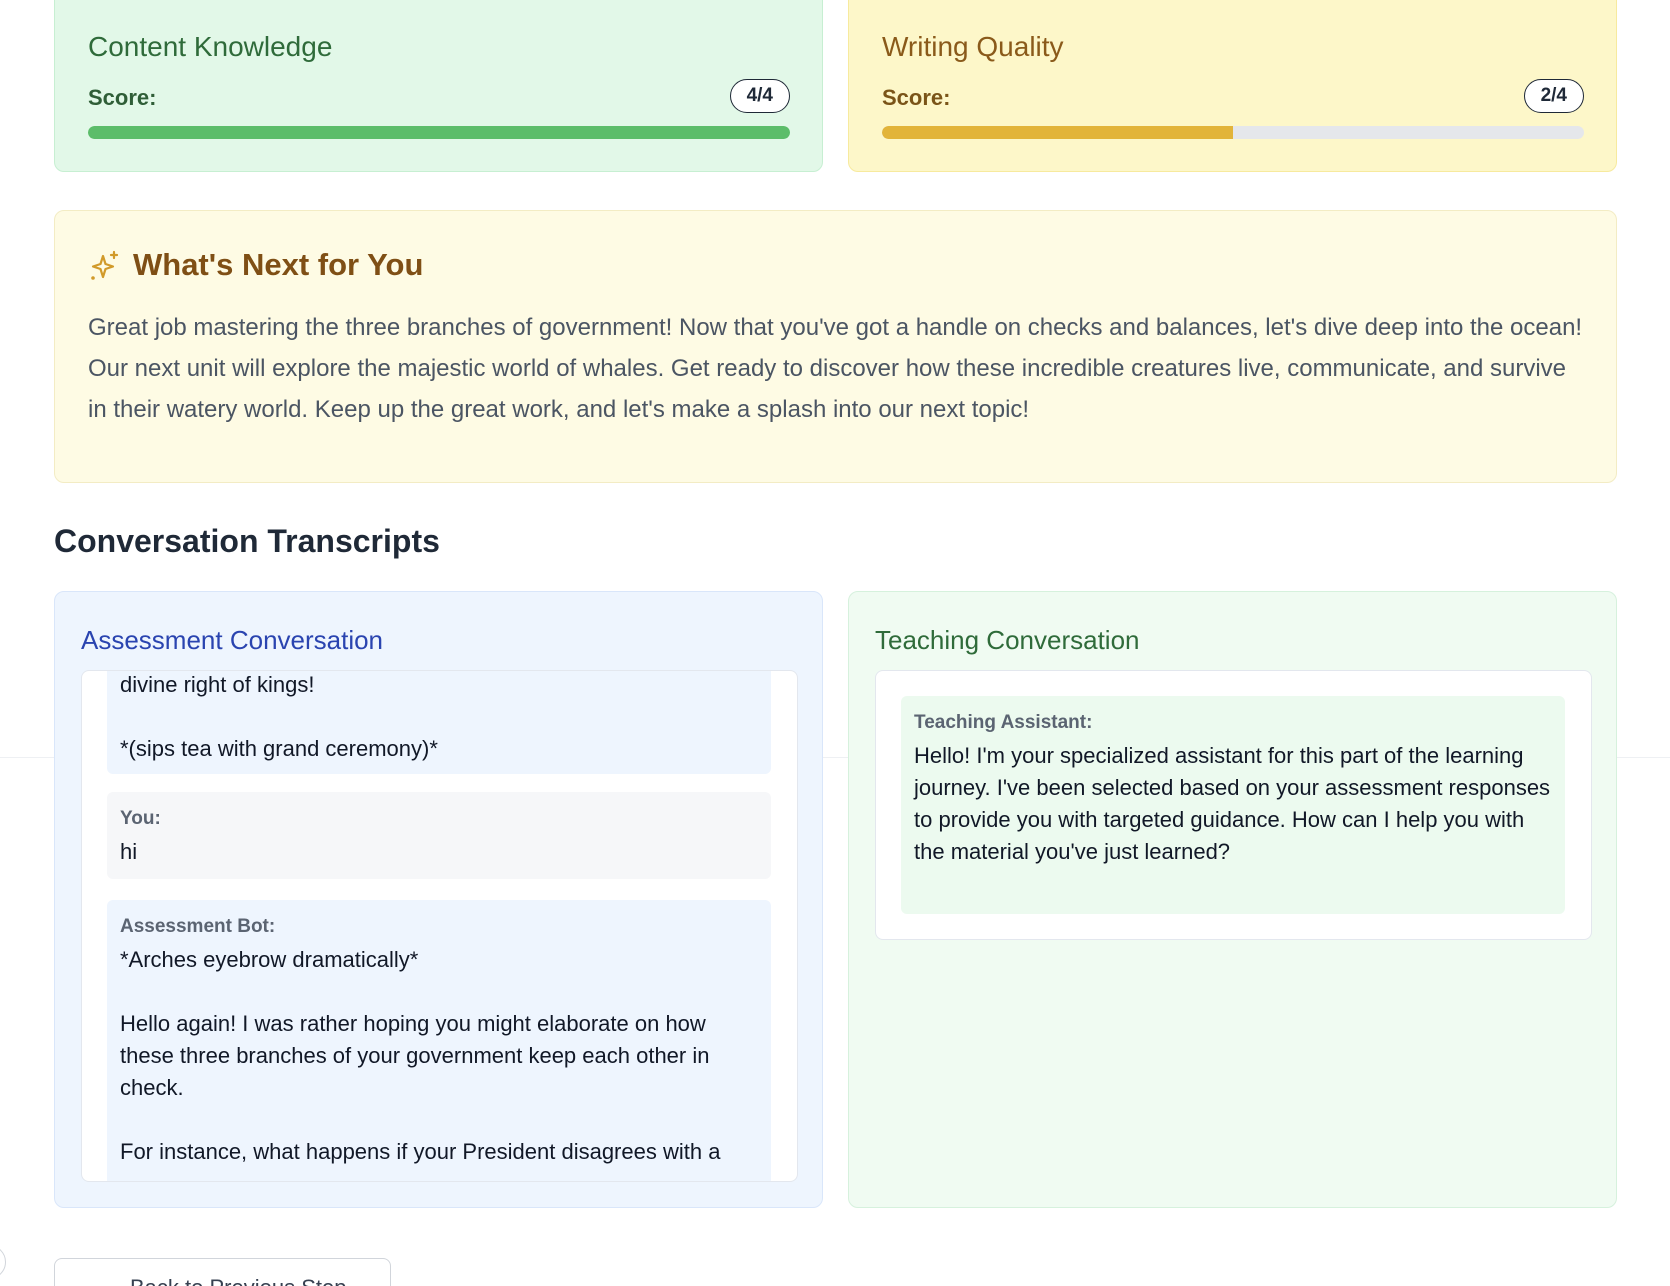  I want to click on message-author: You:, so click(140, 818).